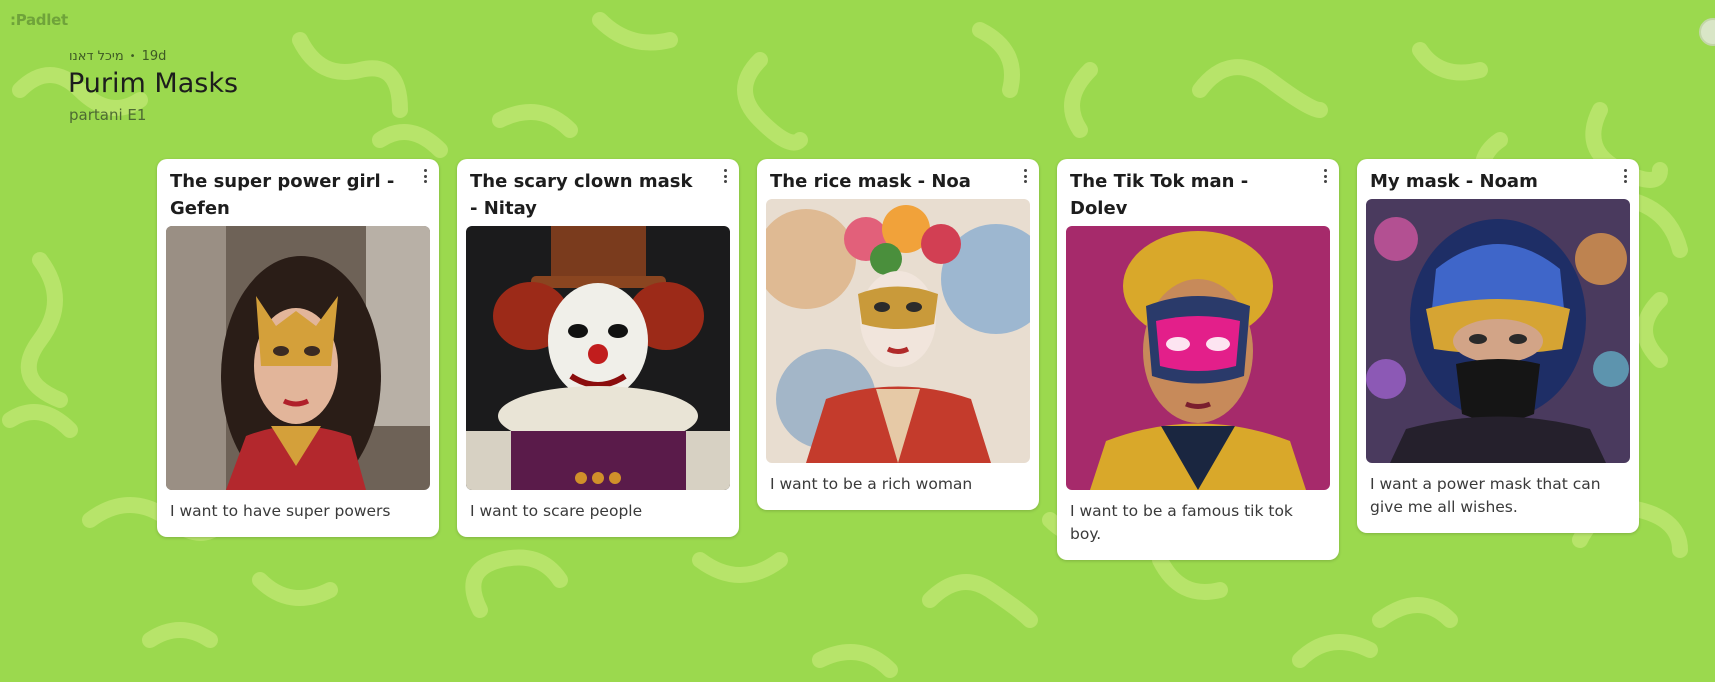 This screenshot has width=1715, height=682. Describe the element at coordinates (581, 195) in the screenshot. I see `post-title: The scary clown mask - Nitay` at that location.